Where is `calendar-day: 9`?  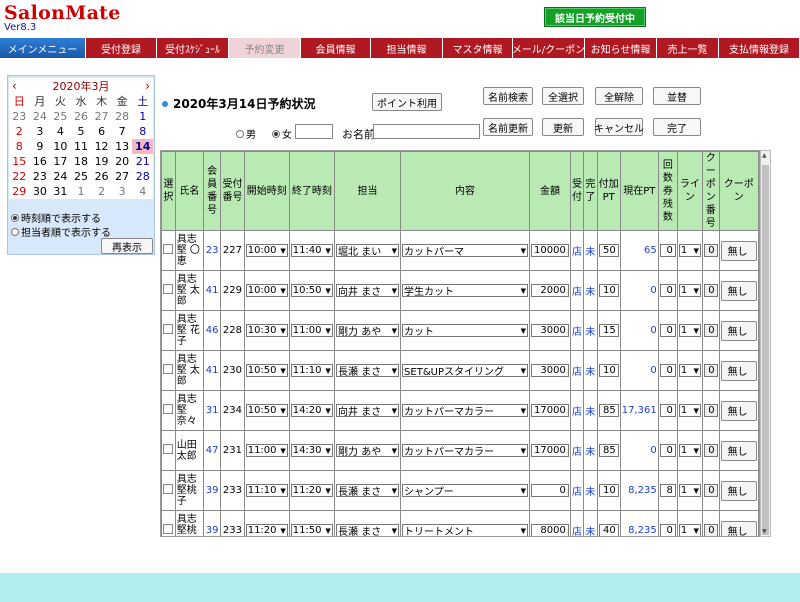
calendar-day: 9 is located at coordinates (40, 146).